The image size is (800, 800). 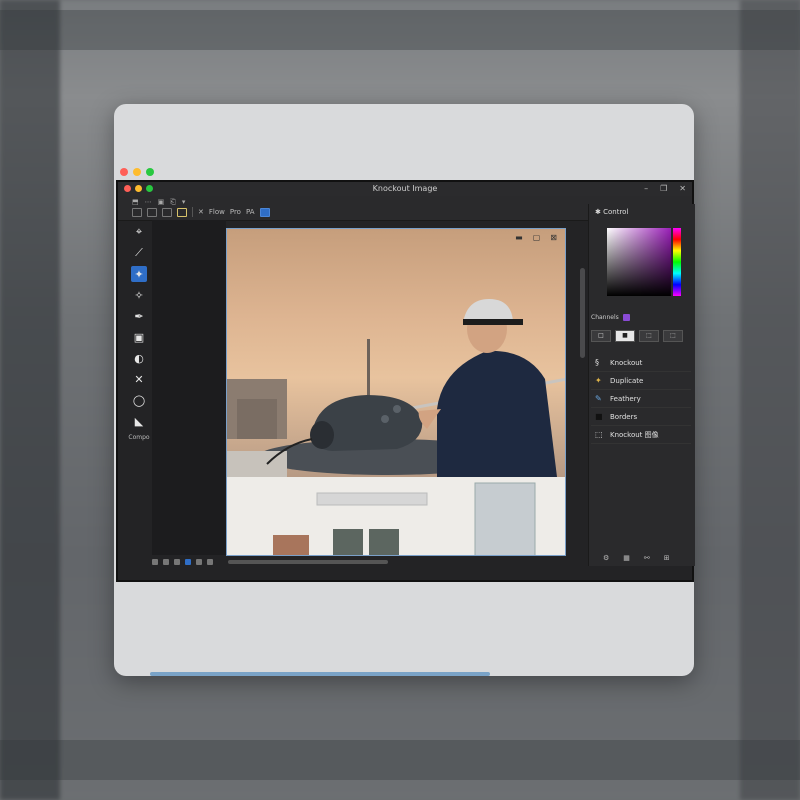 What do you see at coordinates (137, 212) in the screenshot?
I see `layout-icon` at bounding box center [137, 212].